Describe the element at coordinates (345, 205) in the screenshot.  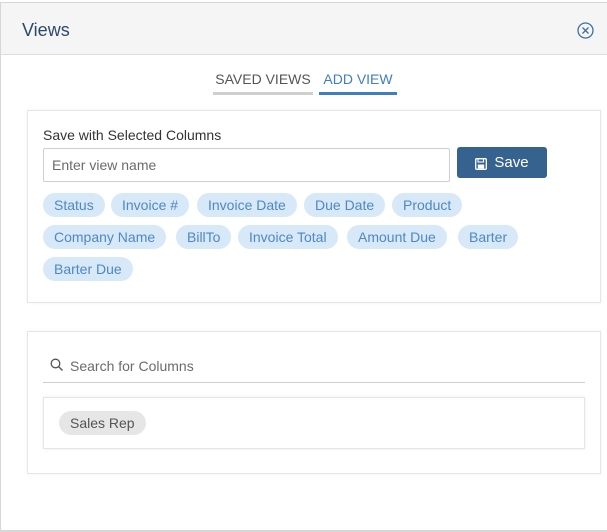
I see `selected-column-chip: Due Date` at that location.